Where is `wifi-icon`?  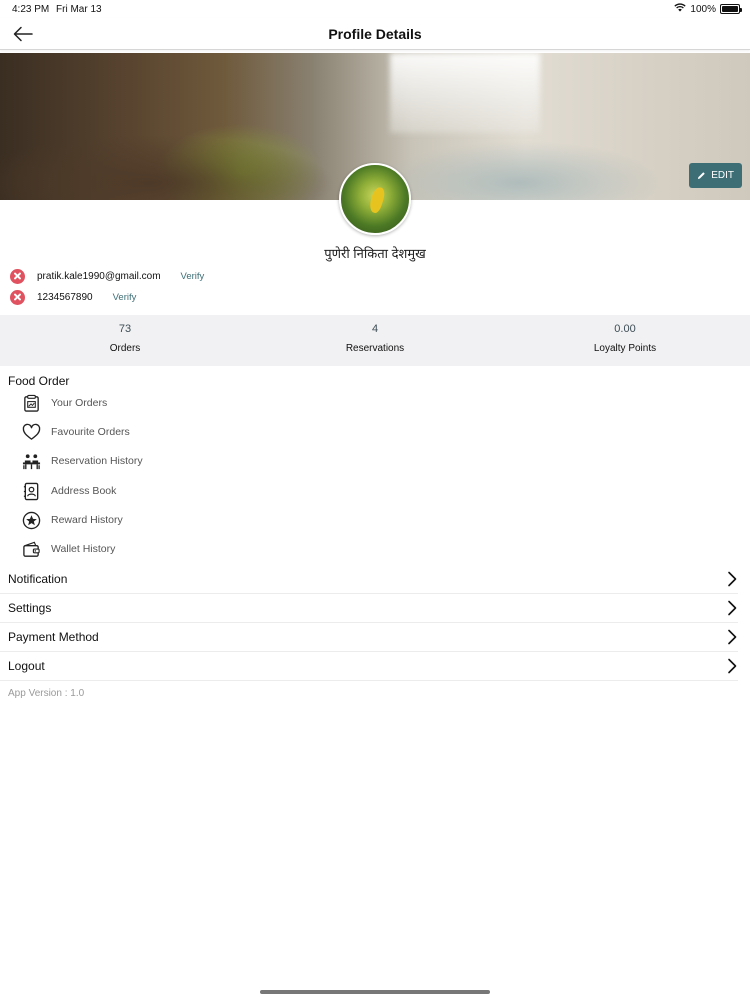
wifi-icon is located at coordinates (680, 9).